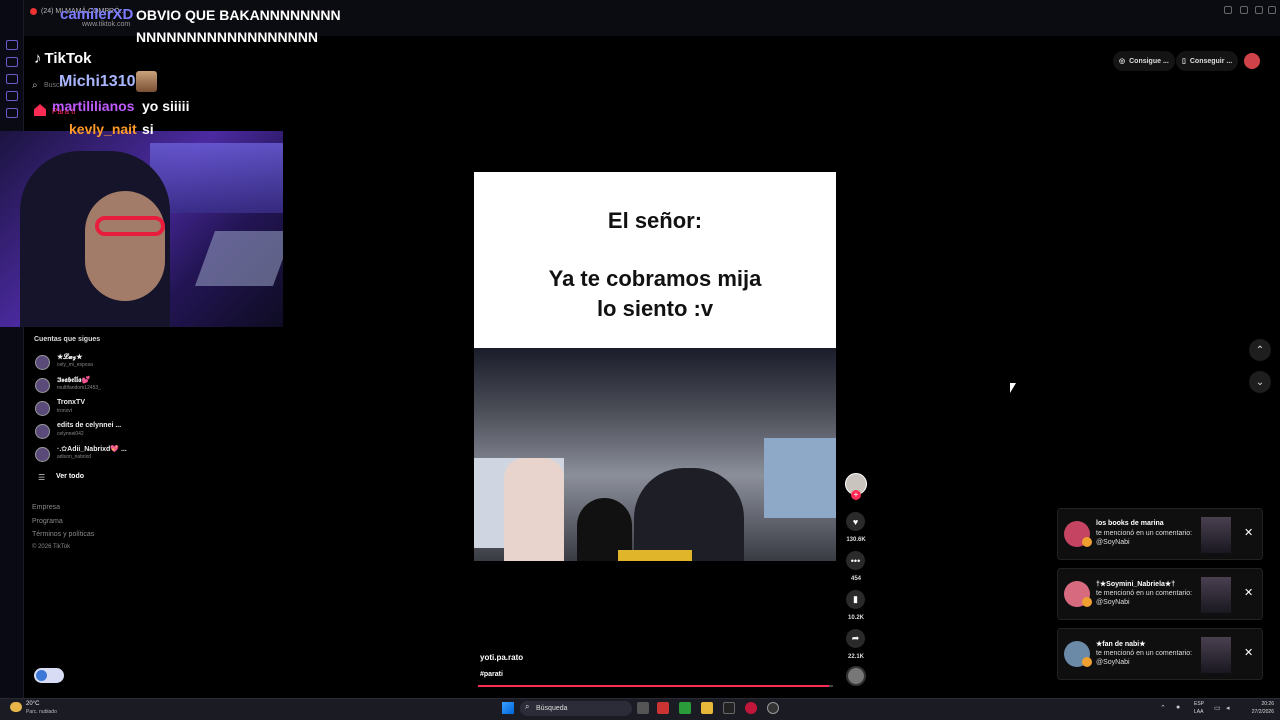 This screenshot has height=720, width=1280. What do you see at coordinates (124, 409) in the screenshot?
I see `following-account: TronxTV tronxvt` at bounding box center [124, 409].